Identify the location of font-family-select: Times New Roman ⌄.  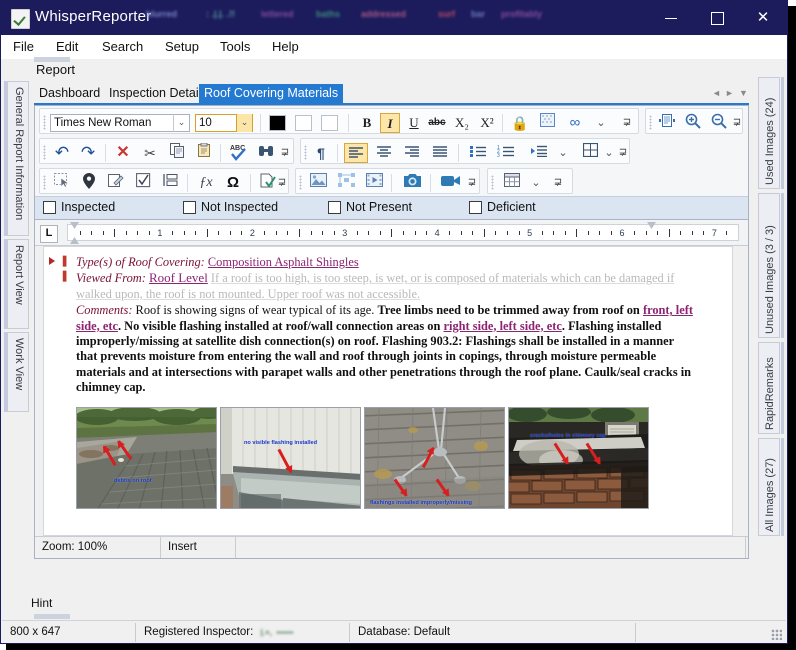
(120, 123).